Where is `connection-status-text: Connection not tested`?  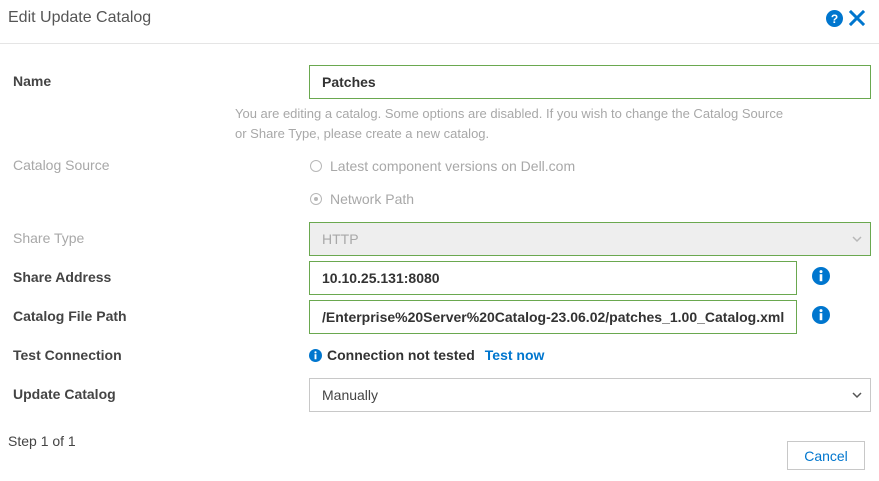
connection-status-text: Connection not tested is located at coordinates (401, 355).